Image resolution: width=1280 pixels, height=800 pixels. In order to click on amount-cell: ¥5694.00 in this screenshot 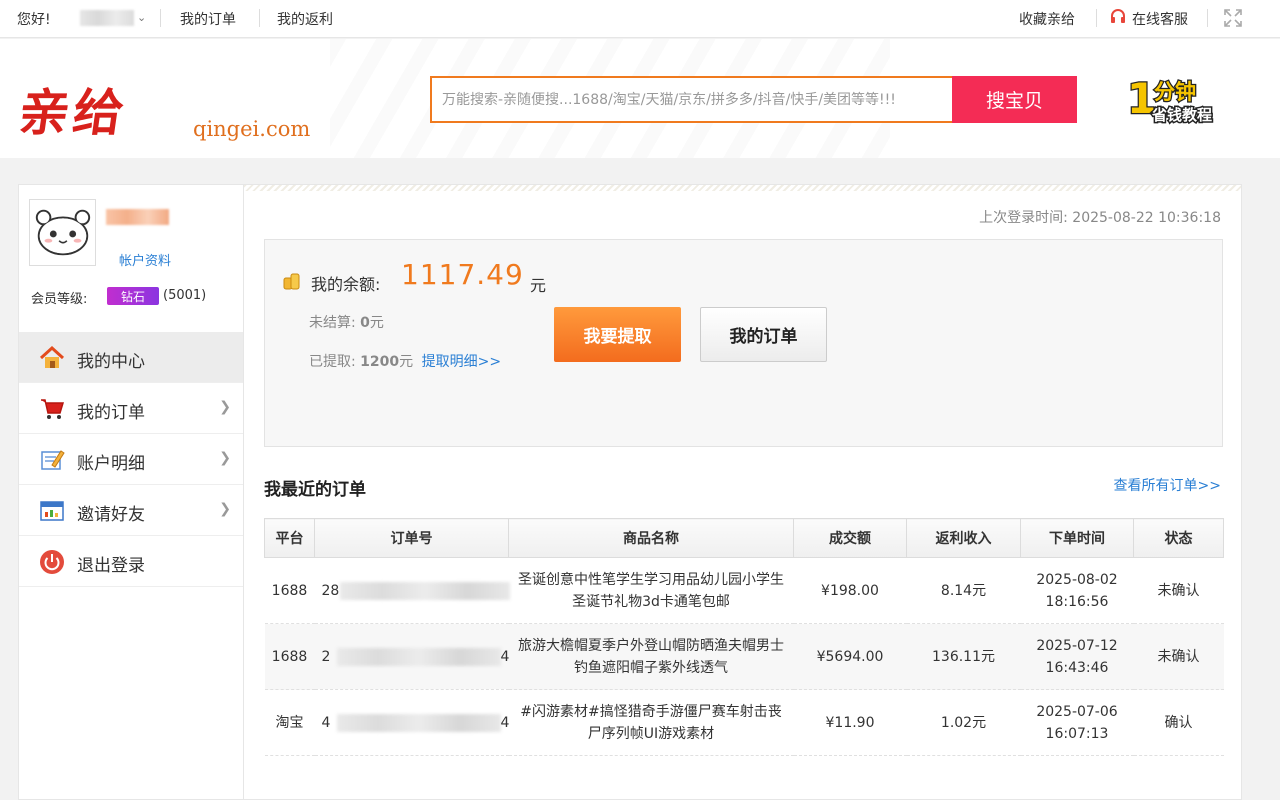, I will do `click(850, 656)`.